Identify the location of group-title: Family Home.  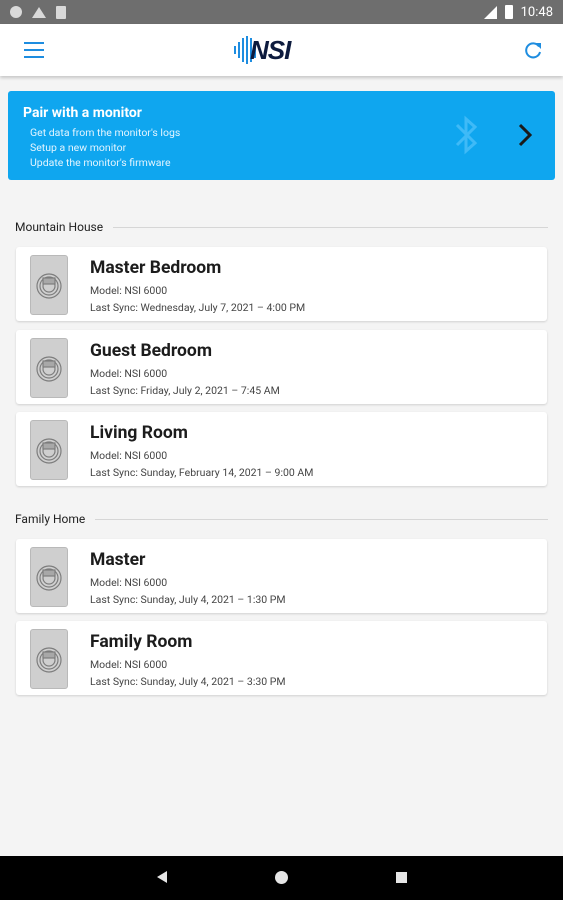
(50, 519).